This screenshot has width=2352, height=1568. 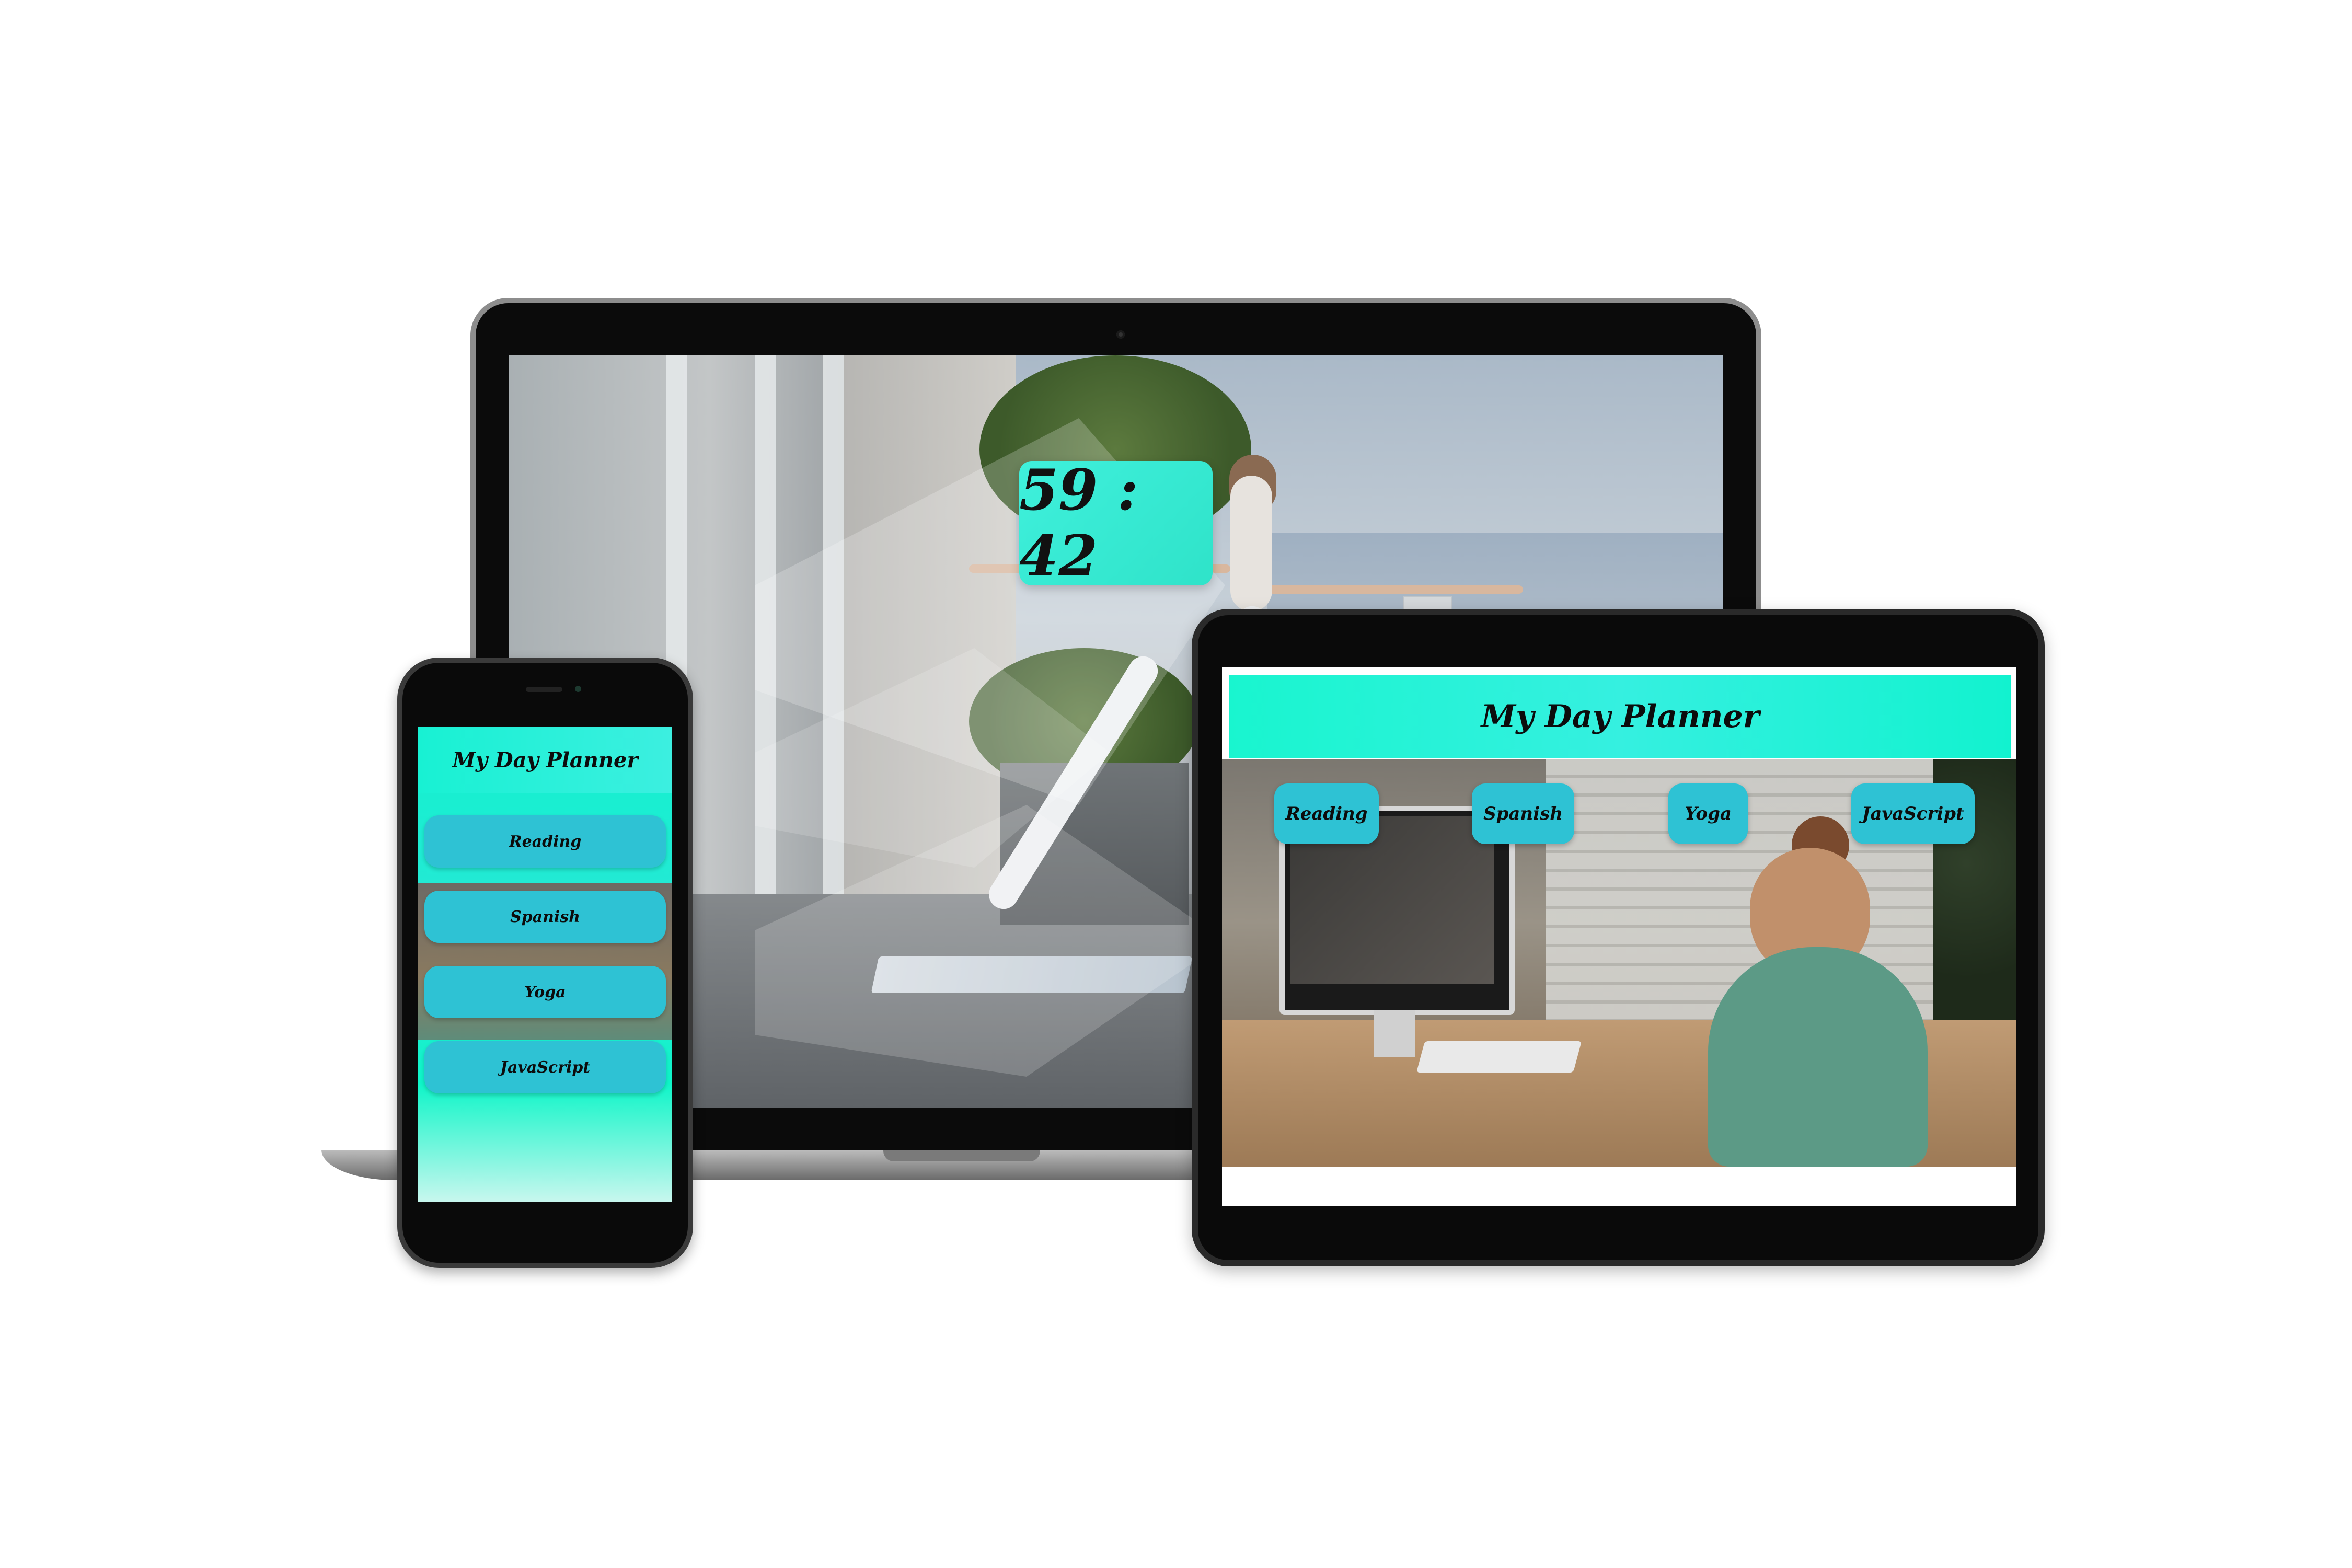 I want to click on person-arm-right, so click(x=1395, y=589).